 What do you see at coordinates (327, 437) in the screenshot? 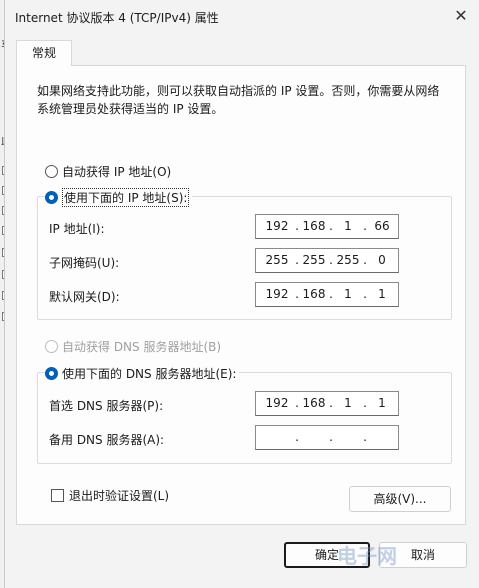
I see `alternate-dns-field: . . .` at bounding box center [327, 437].